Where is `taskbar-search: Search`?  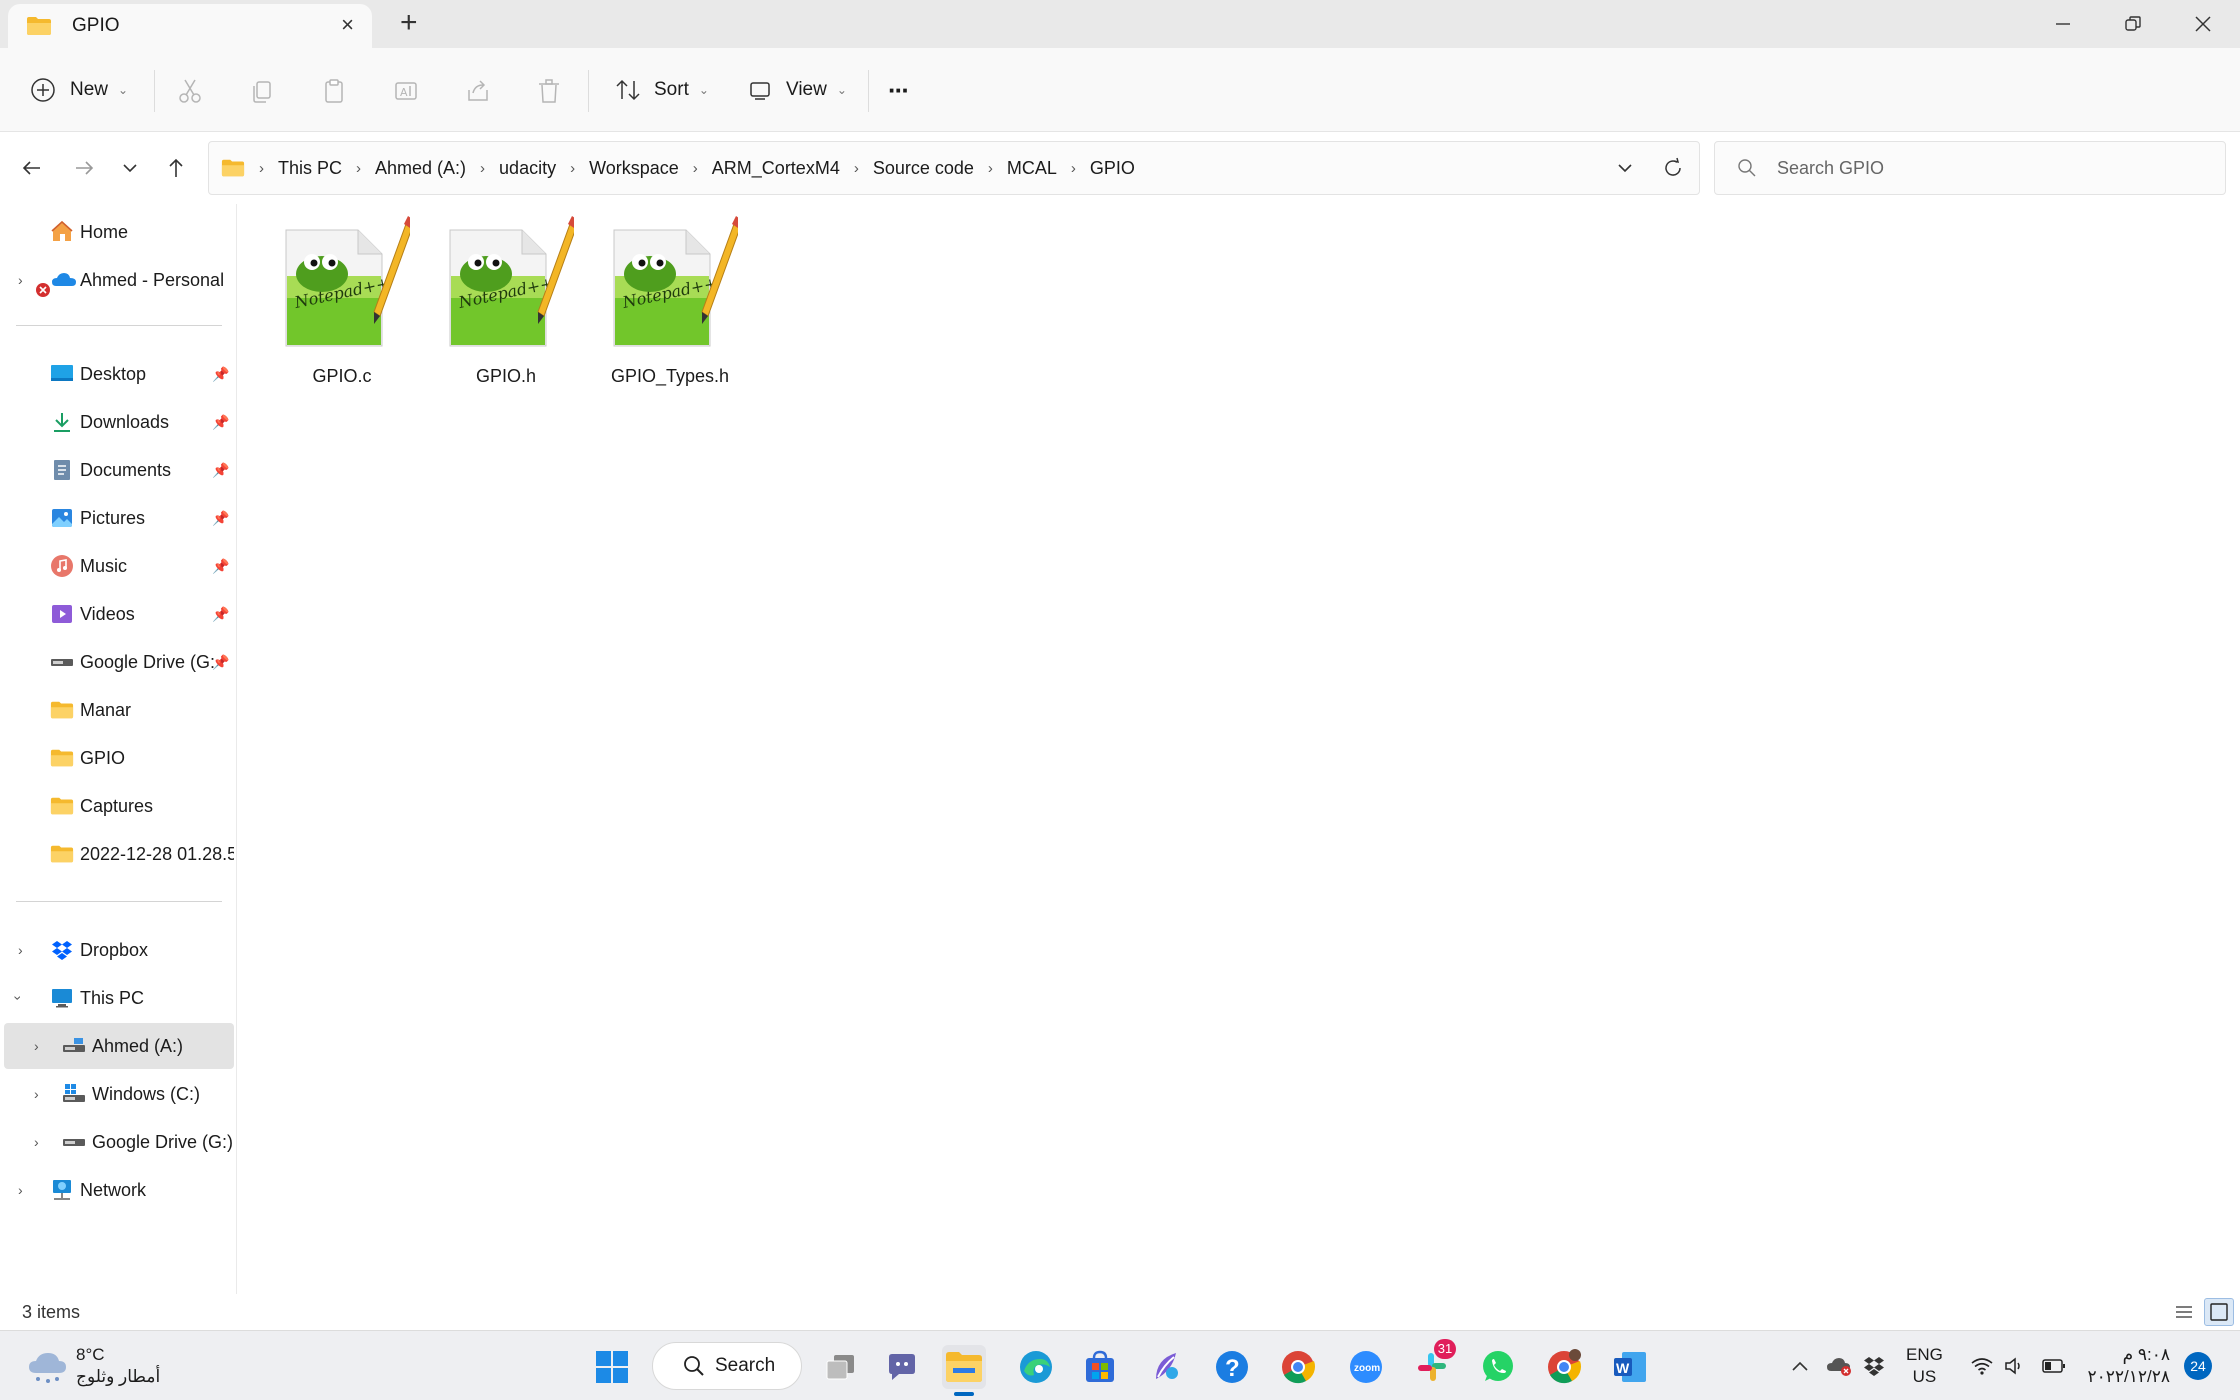 taskbar-search: Search is located at coordinates (727, 1366).